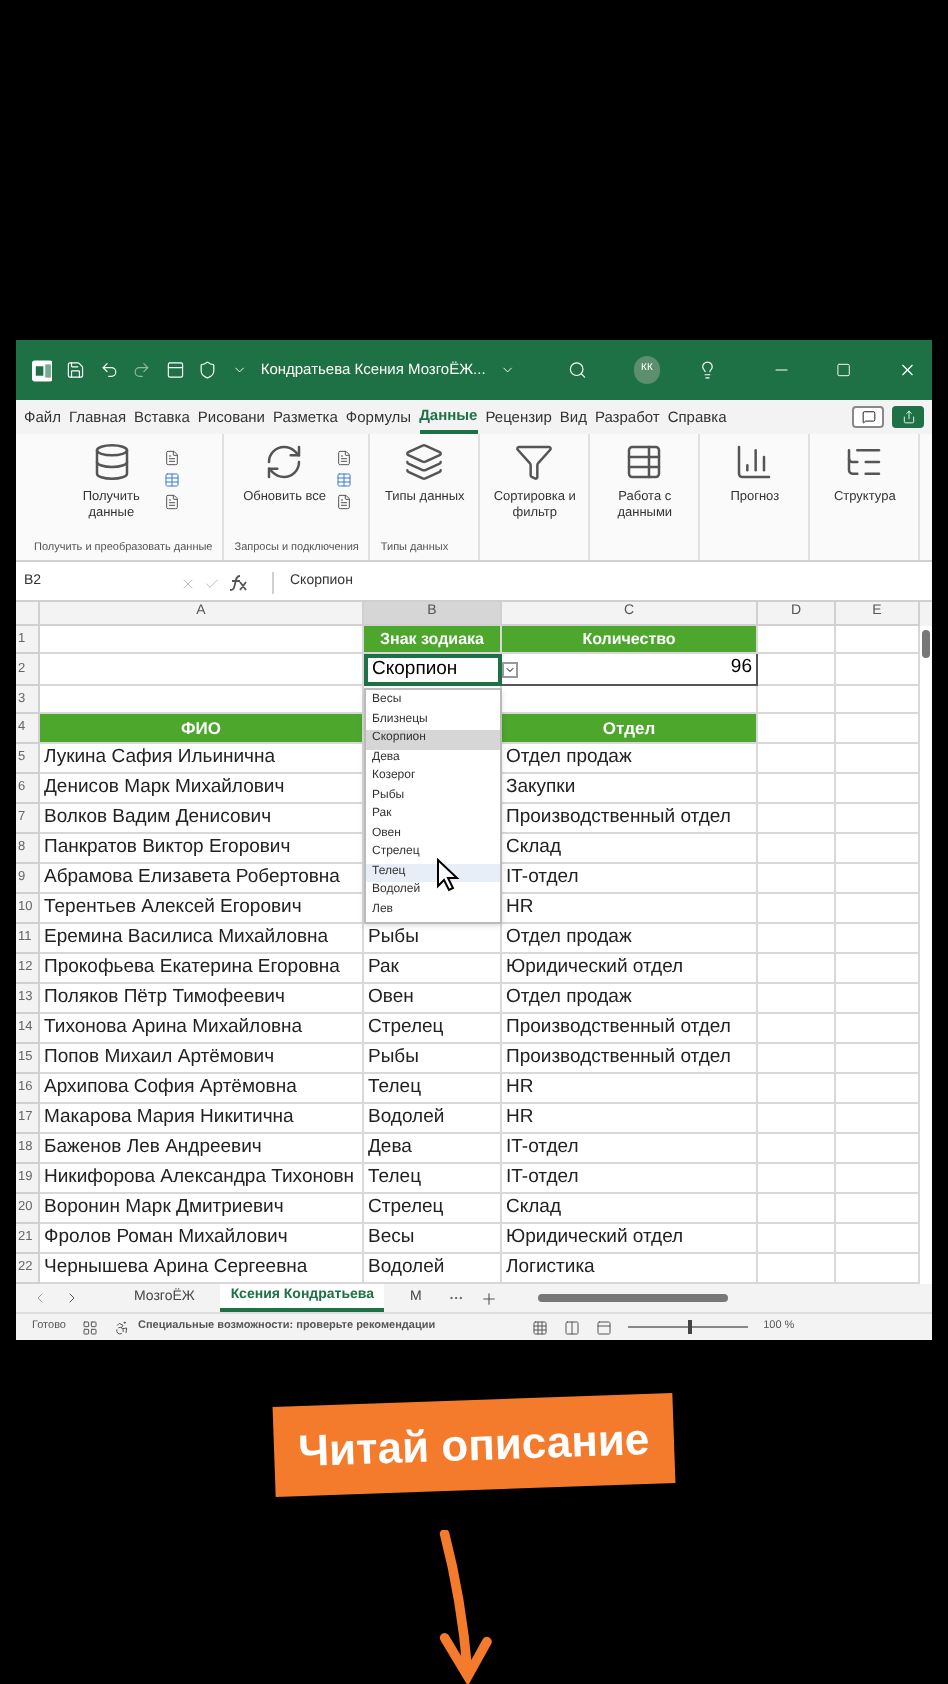 Image resolution: width=948 pixels, height=1684 pixels. I want to click on chart-icon, so click(754, 462).